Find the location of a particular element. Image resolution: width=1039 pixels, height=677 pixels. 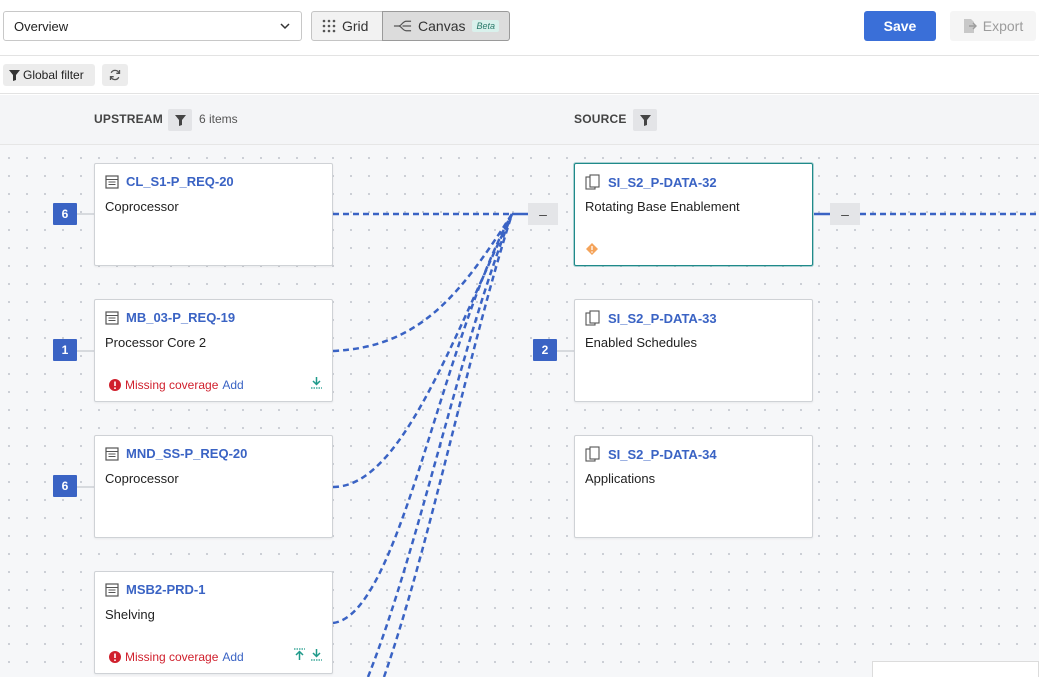

collapse-upstream-button: – is located at coordinates (543, 214).